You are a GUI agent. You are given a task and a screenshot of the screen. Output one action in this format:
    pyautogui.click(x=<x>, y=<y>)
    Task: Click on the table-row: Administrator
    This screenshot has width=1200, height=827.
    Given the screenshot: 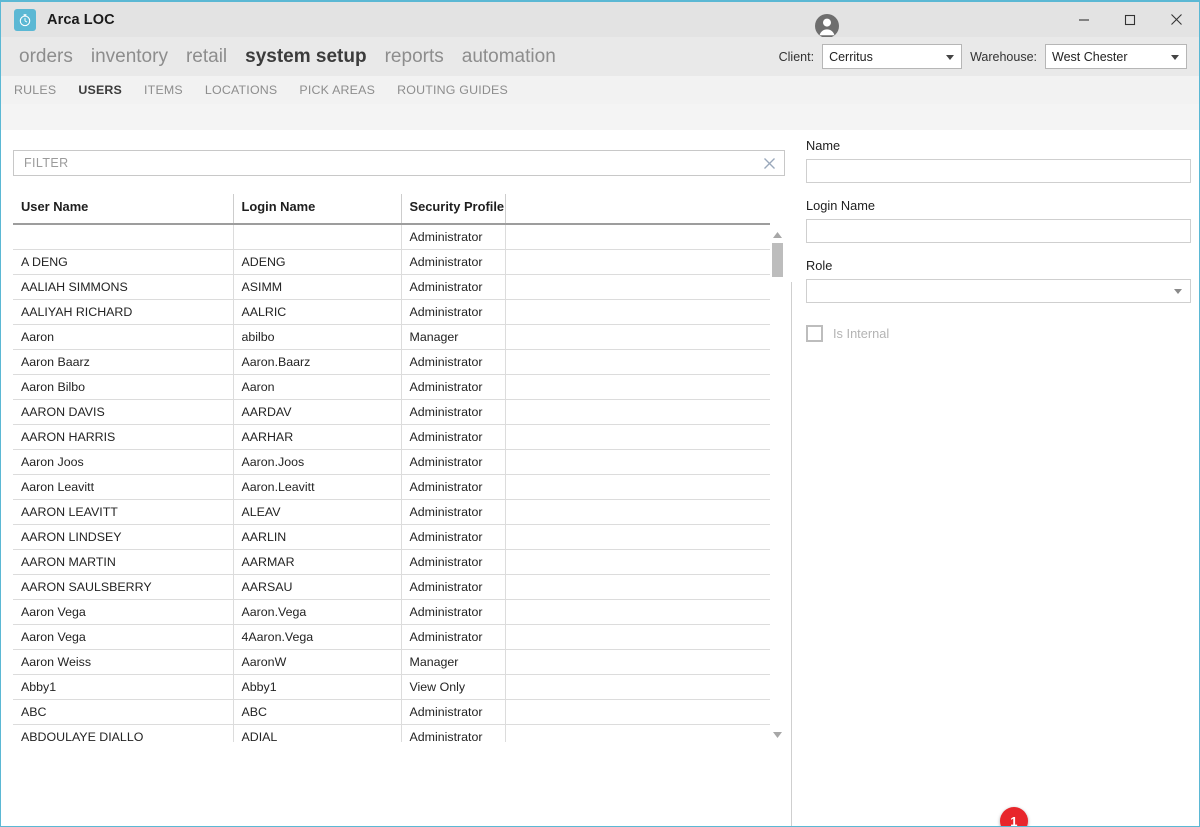 What is the action you would take?
    pyautogui.click(x=391, y=237)
    